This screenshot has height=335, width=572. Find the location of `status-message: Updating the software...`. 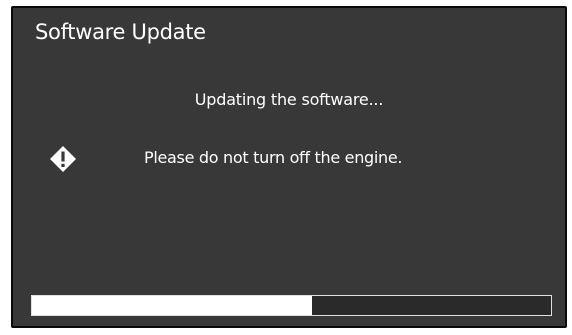

status-message: Updating the software... is located at coordinates (289, 99).